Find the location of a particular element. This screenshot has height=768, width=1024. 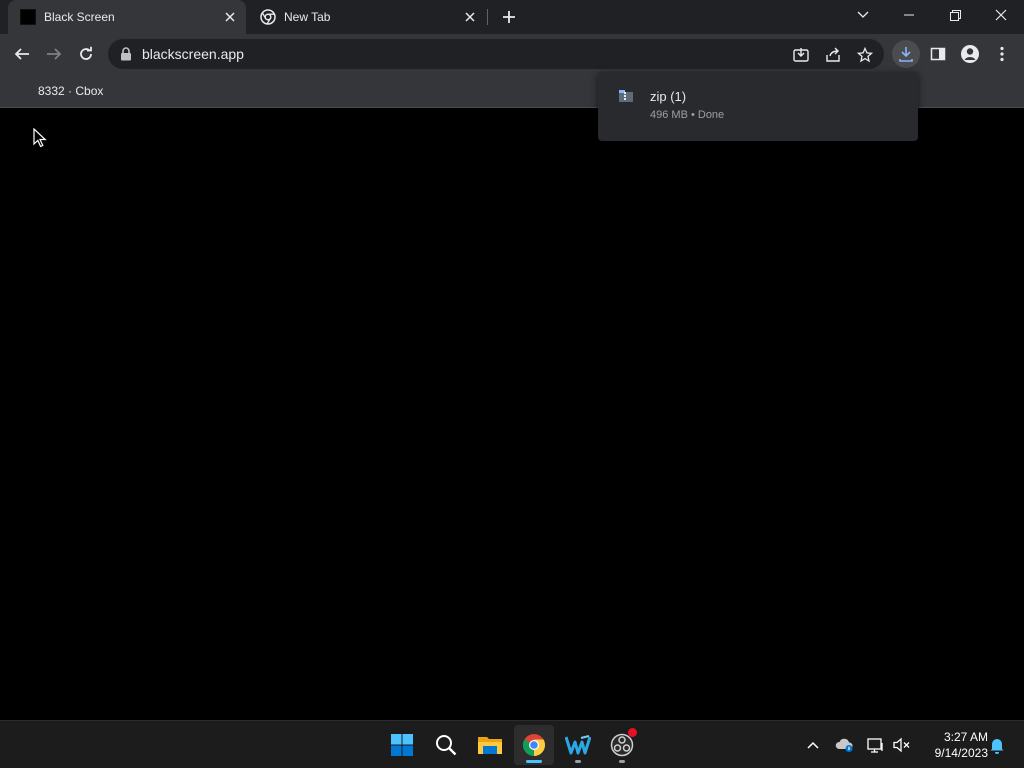

back-button is located at coordinates (22, 54).